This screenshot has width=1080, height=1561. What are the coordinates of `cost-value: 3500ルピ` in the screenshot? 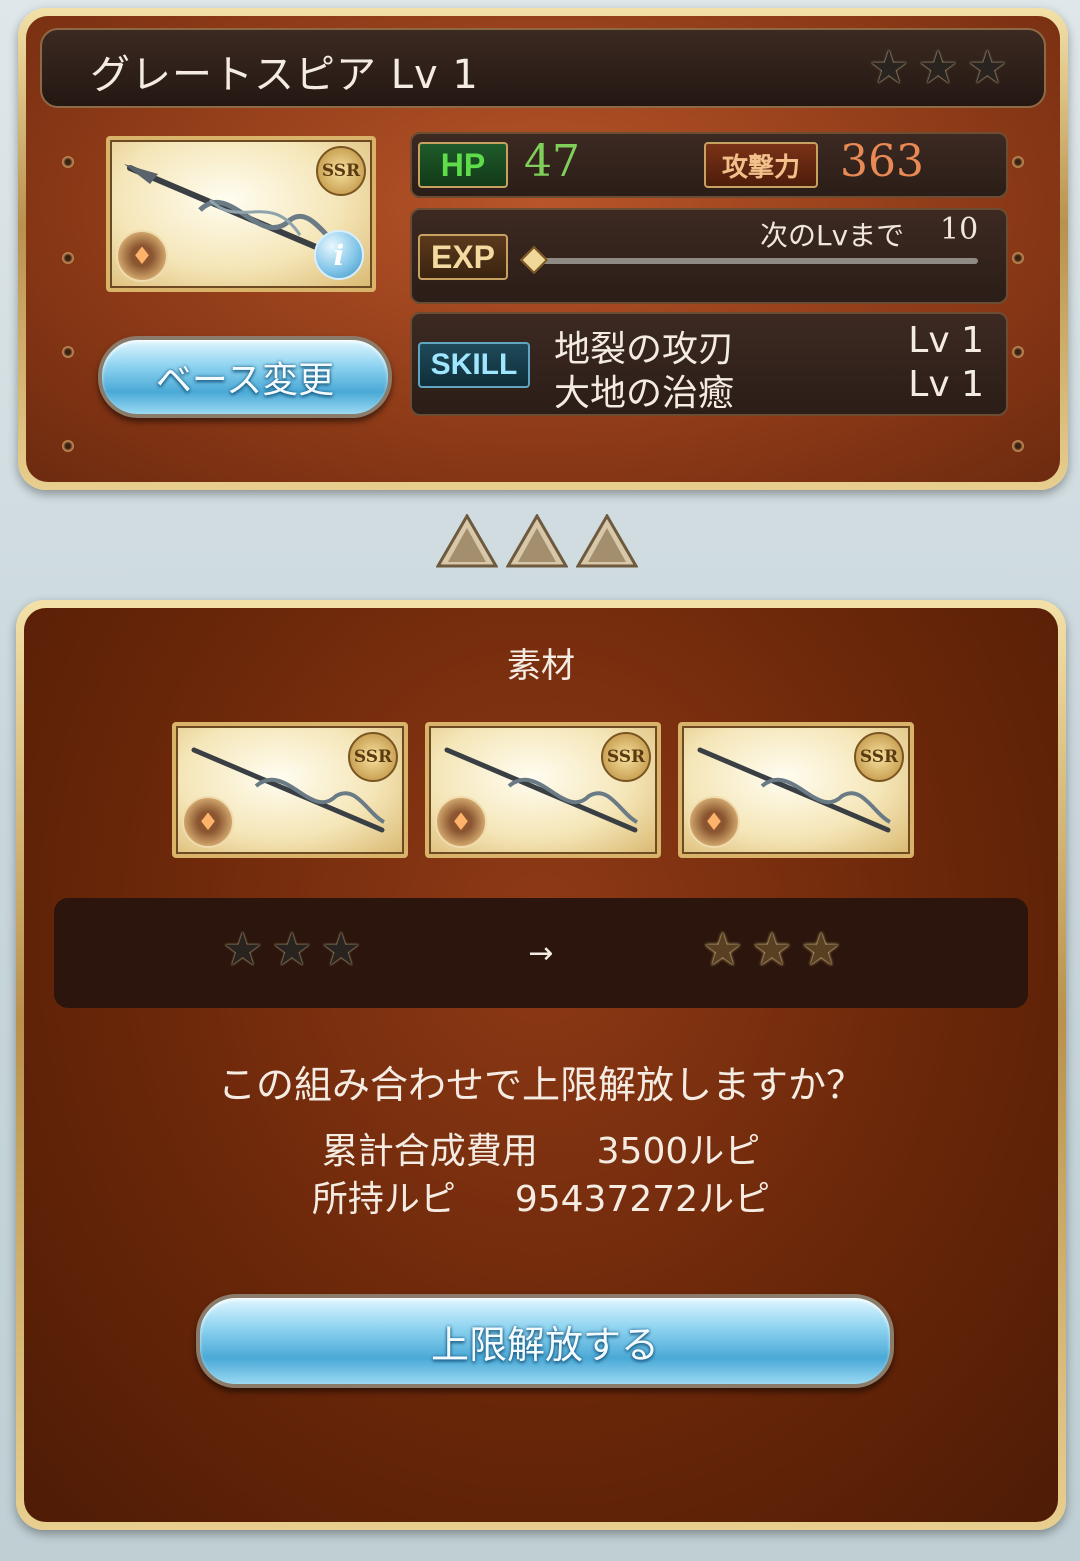 It's located at (678, 1151).